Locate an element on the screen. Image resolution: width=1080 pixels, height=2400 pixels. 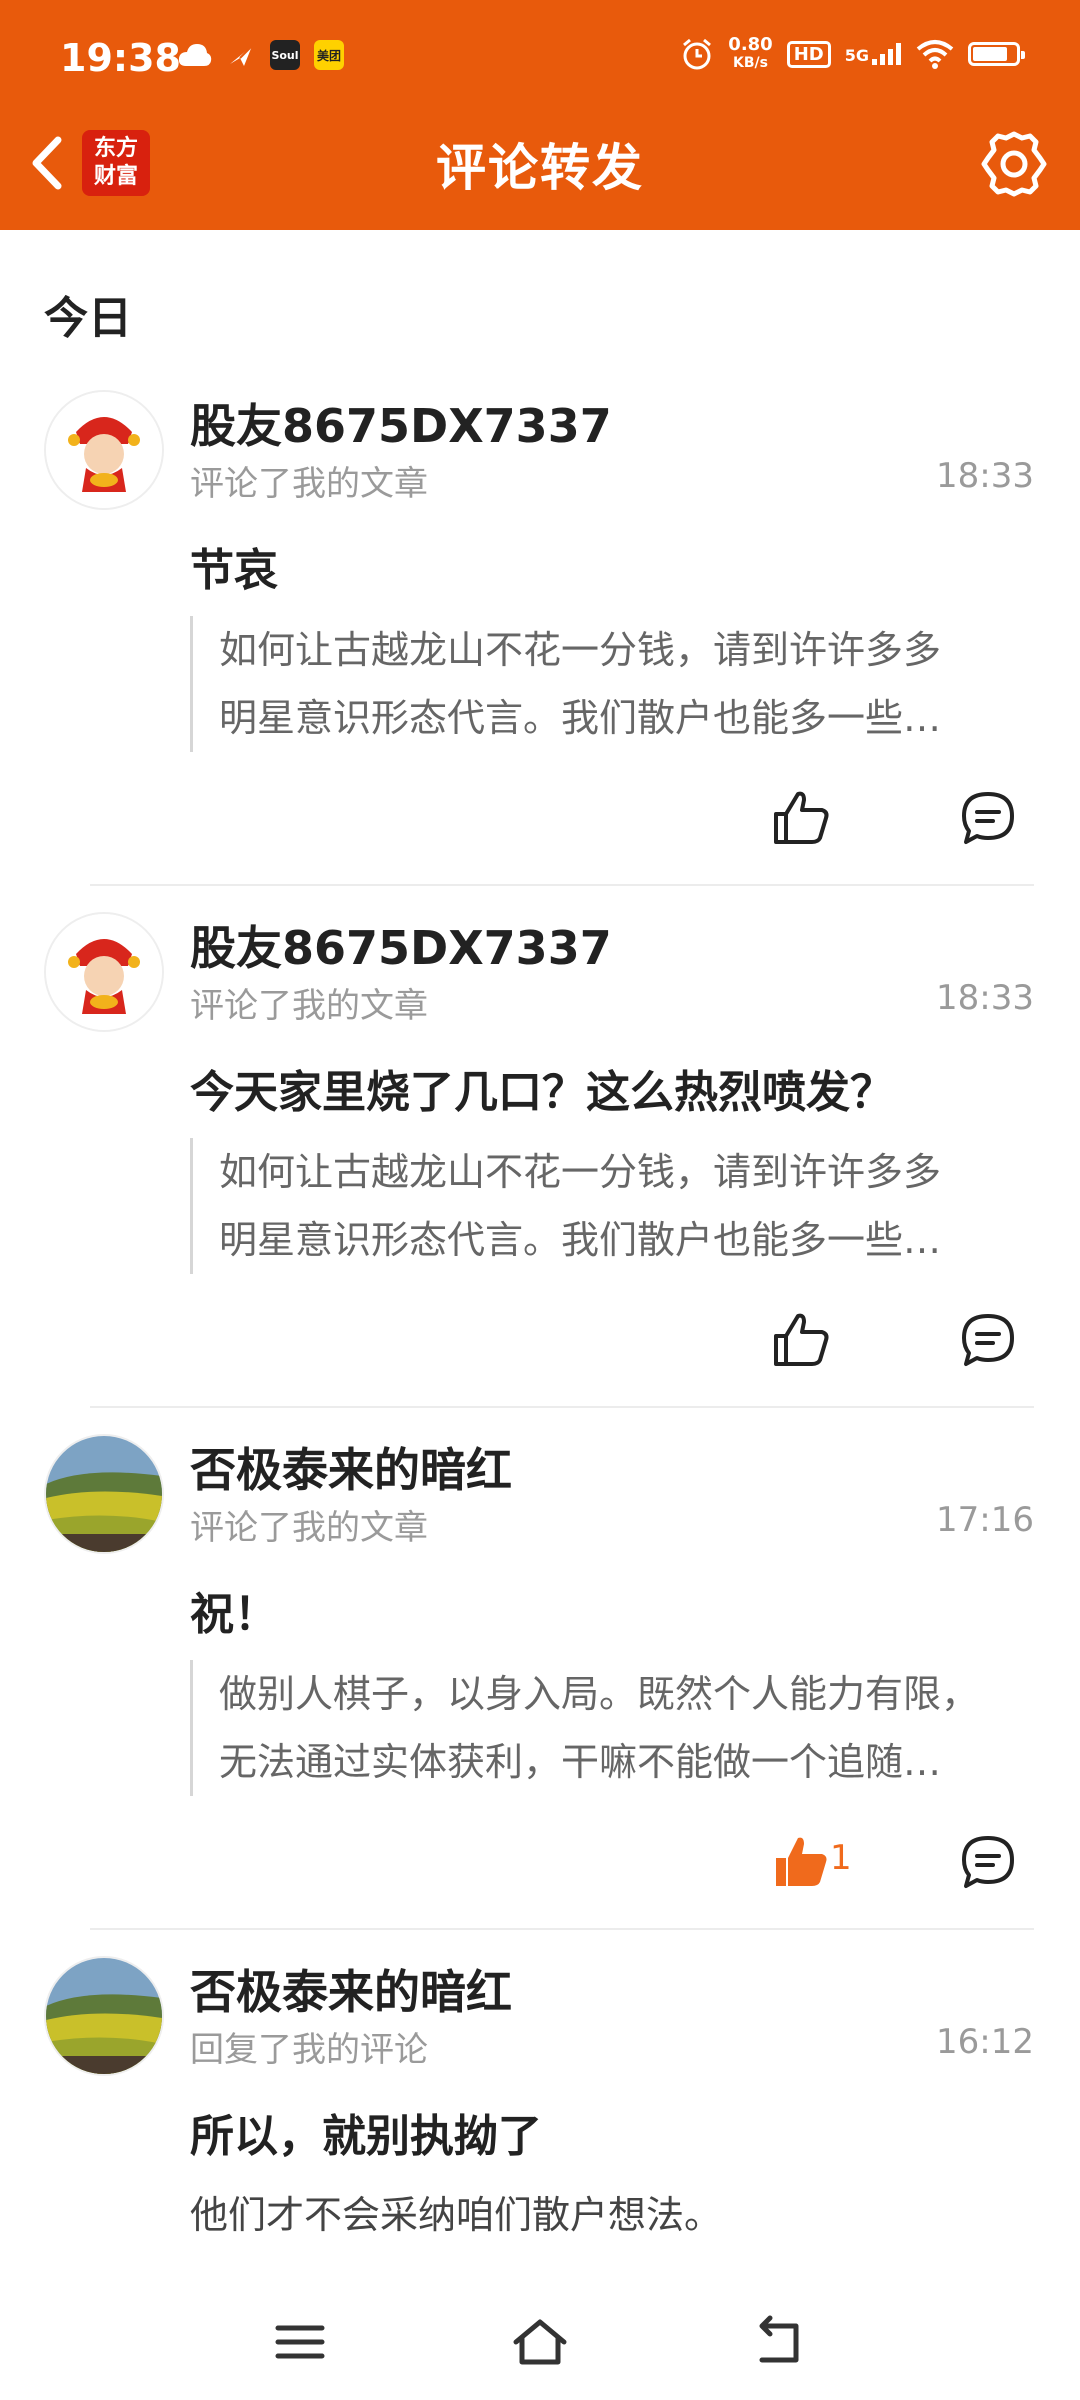
menu-icon is located at coordinates (300, 2342).